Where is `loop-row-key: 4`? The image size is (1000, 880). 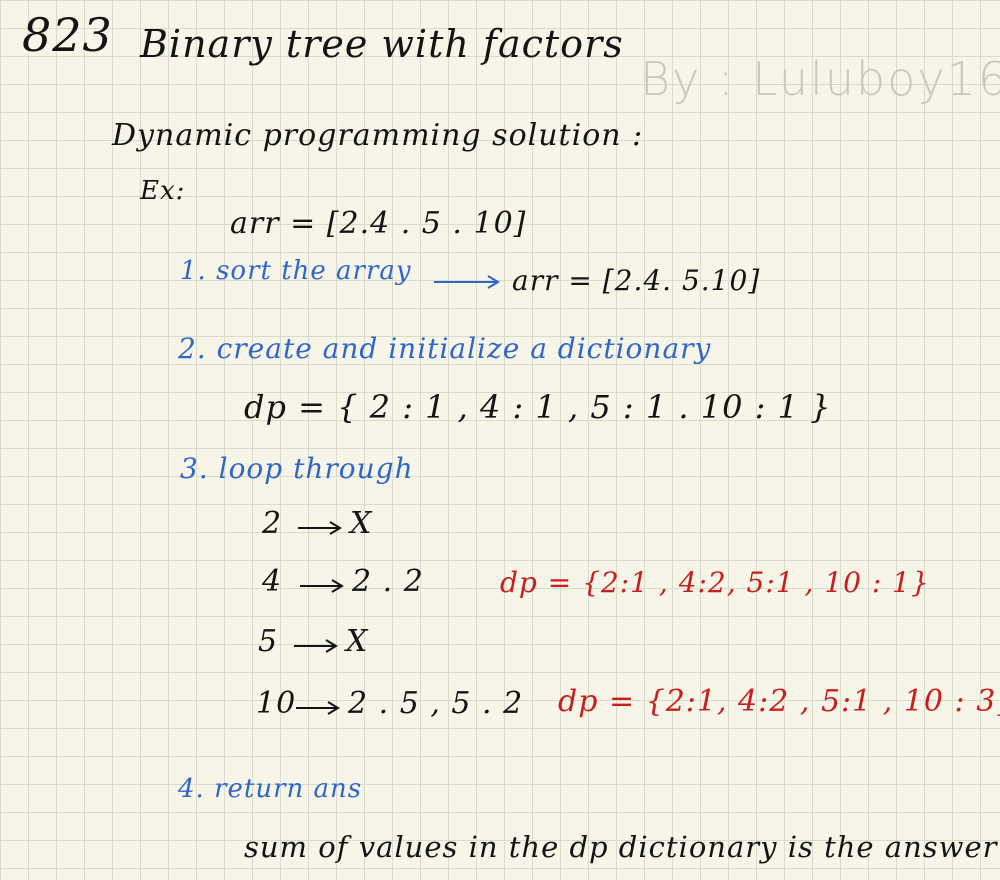 loop-row-key: 4 is located at coordinates (272, 581).